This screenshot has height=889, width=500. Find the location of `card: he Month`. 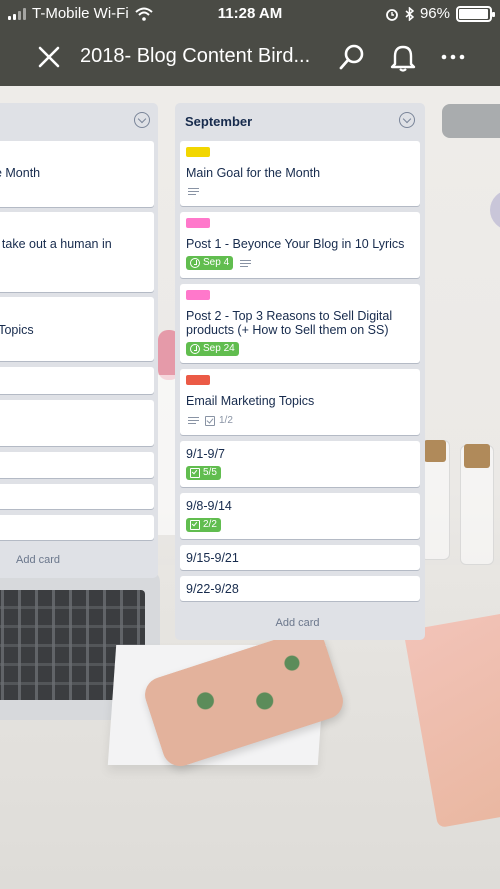

card: he Month is located at coordinates (77, 174).